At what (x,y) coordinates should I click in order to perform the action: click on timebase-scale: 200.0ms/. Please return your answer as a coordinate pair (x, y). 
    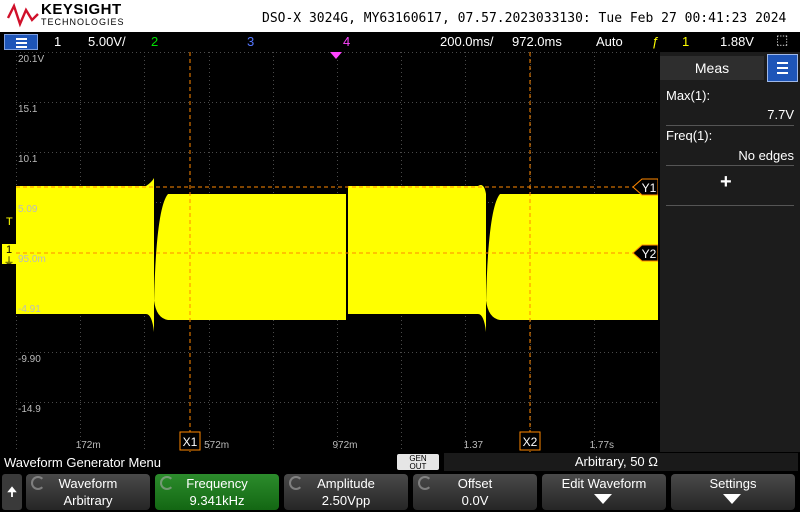
    Looking at the image, I should click on (466, 41).